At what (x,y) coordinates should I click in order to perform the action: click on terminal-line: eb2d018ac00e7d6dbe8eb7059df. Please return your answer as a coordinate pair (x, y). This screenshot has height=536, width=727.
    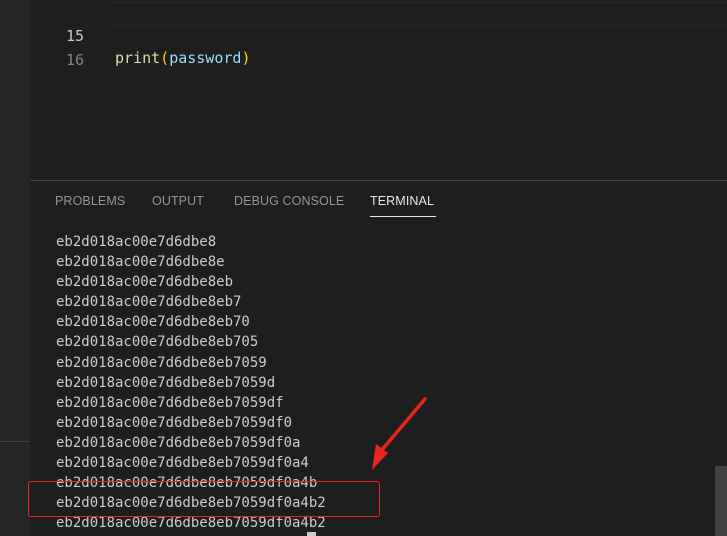
    Looking at the image, I should click on (170, 402).